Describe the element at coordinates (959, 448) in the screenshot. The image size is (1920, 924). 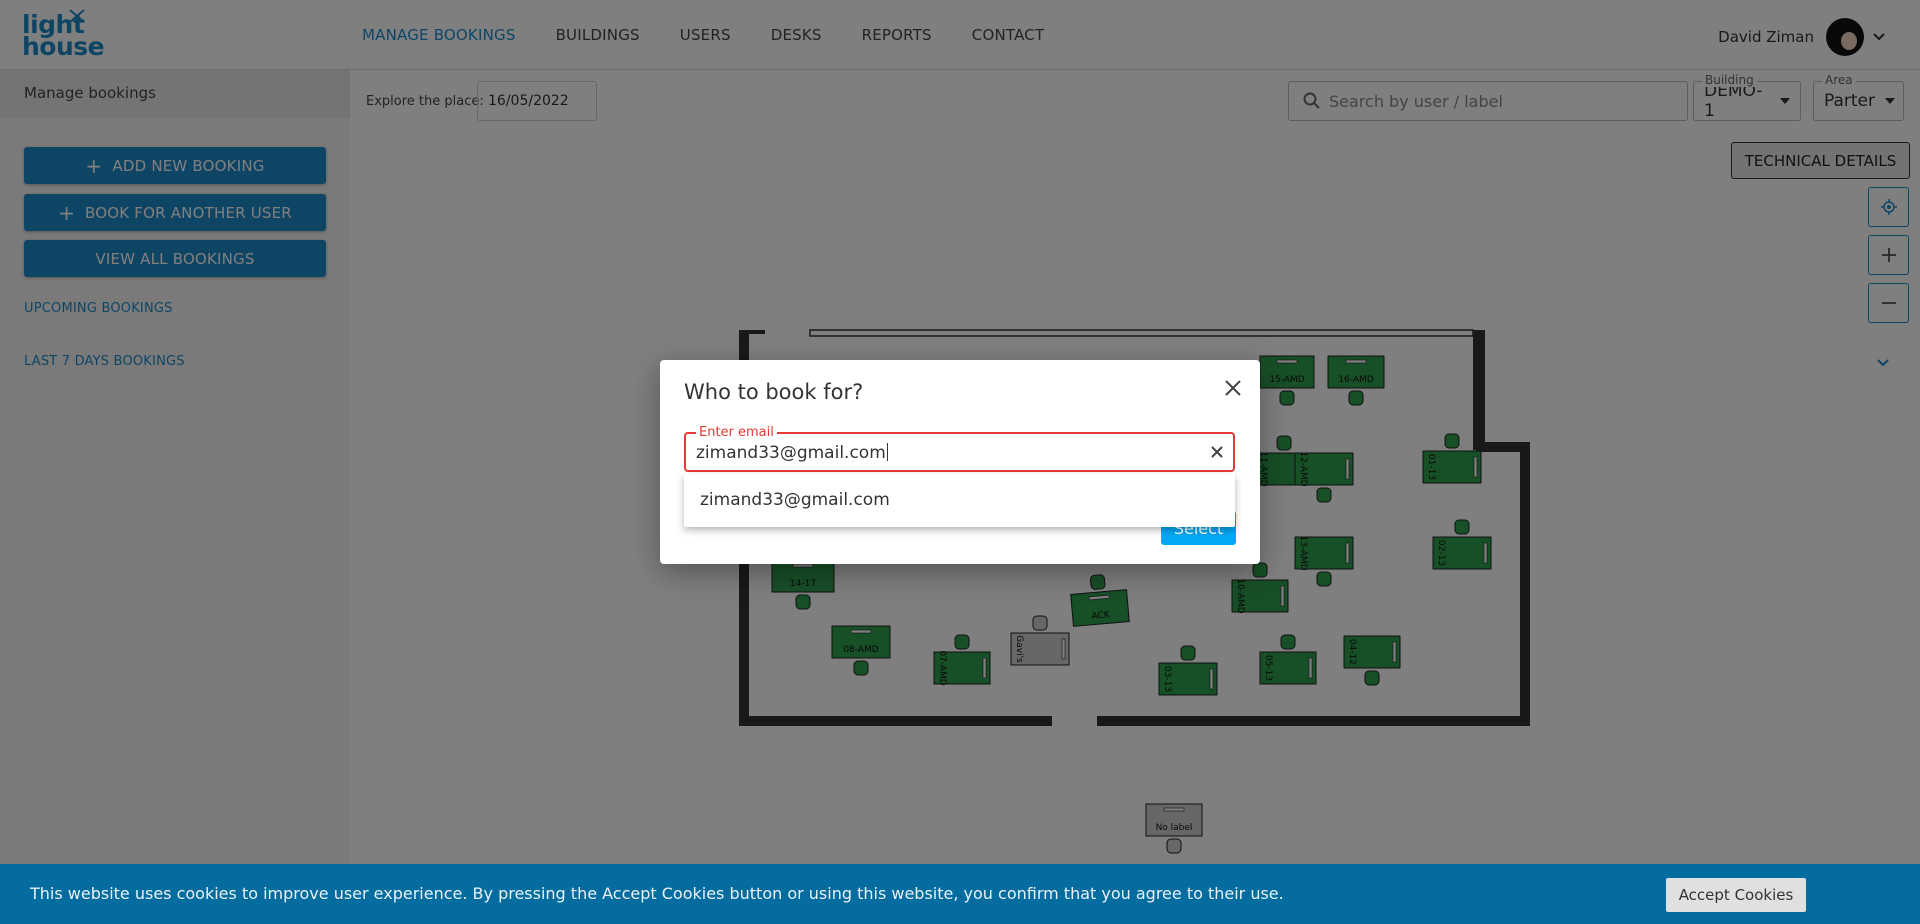
I see `email-field: Enter email zimand33@gmail.com` at that location.